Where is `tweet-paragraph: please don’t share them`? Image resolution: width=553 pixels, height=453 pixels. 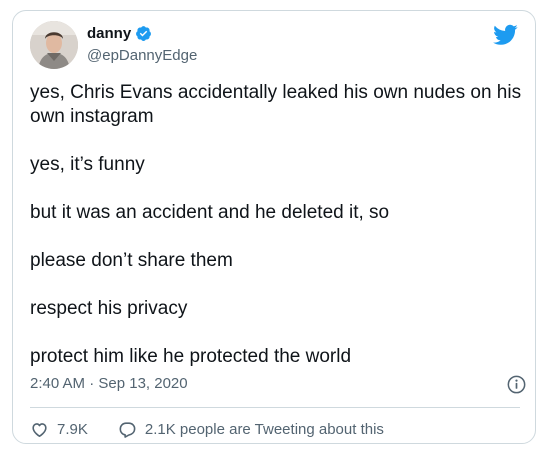 tweet-paragraph: please don’t share them is located at coordinates (131, 260).